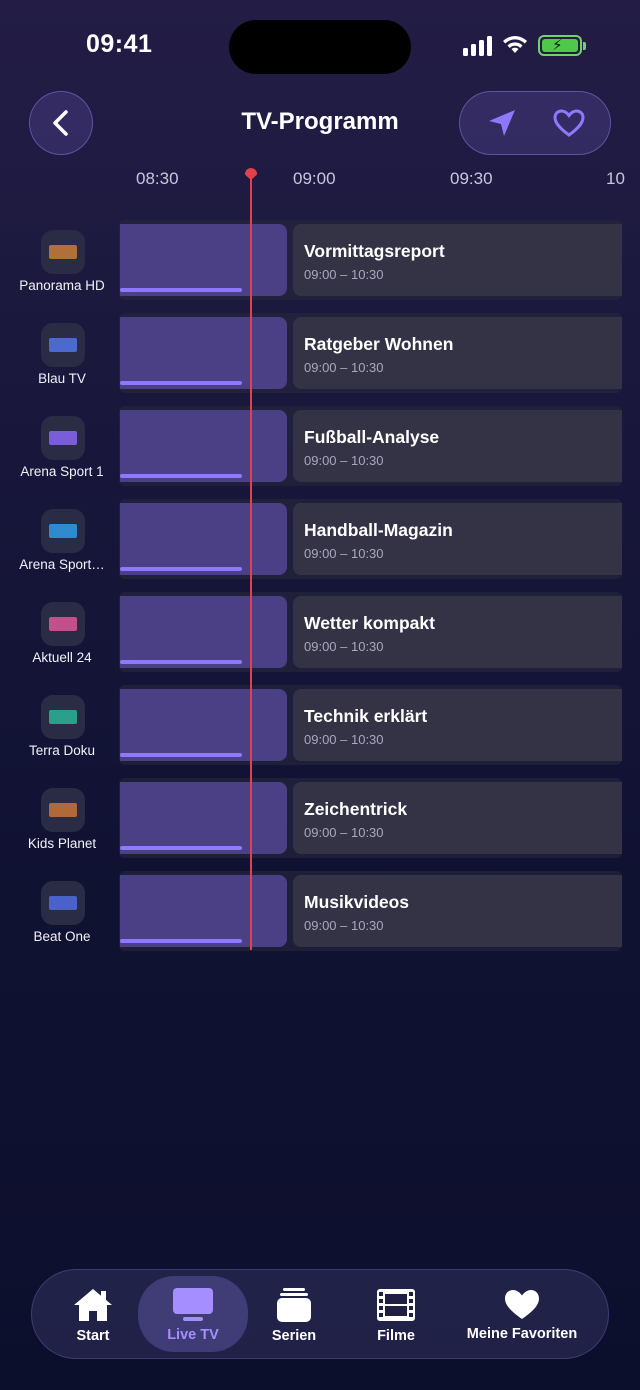 The width and height of the screenshot is (640, 1390). Describe the element at coordinates (119, 44) in the screenshot. I see `status-time: 09:41` at that location.